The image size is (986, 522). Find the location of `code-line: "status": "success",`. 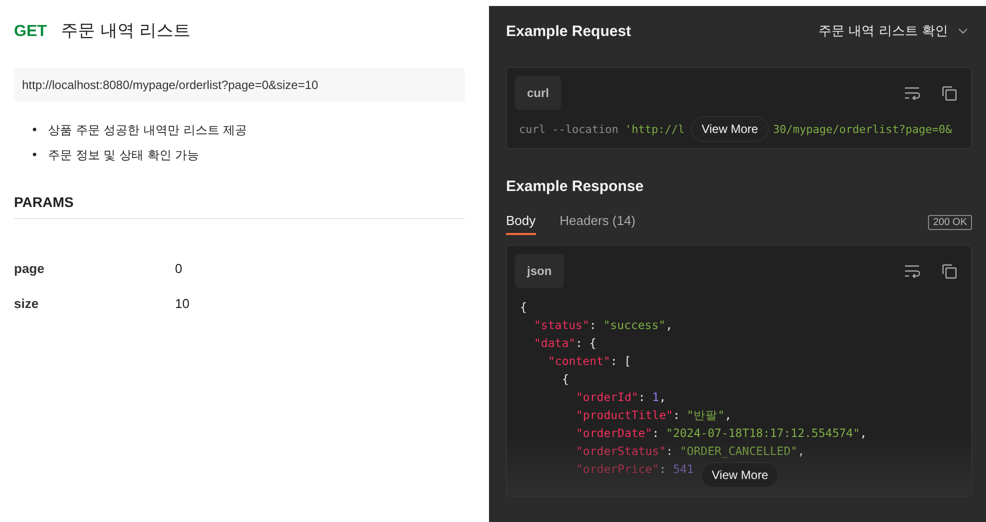

code-line: "status": "success", is located at coordinates (603, 325).